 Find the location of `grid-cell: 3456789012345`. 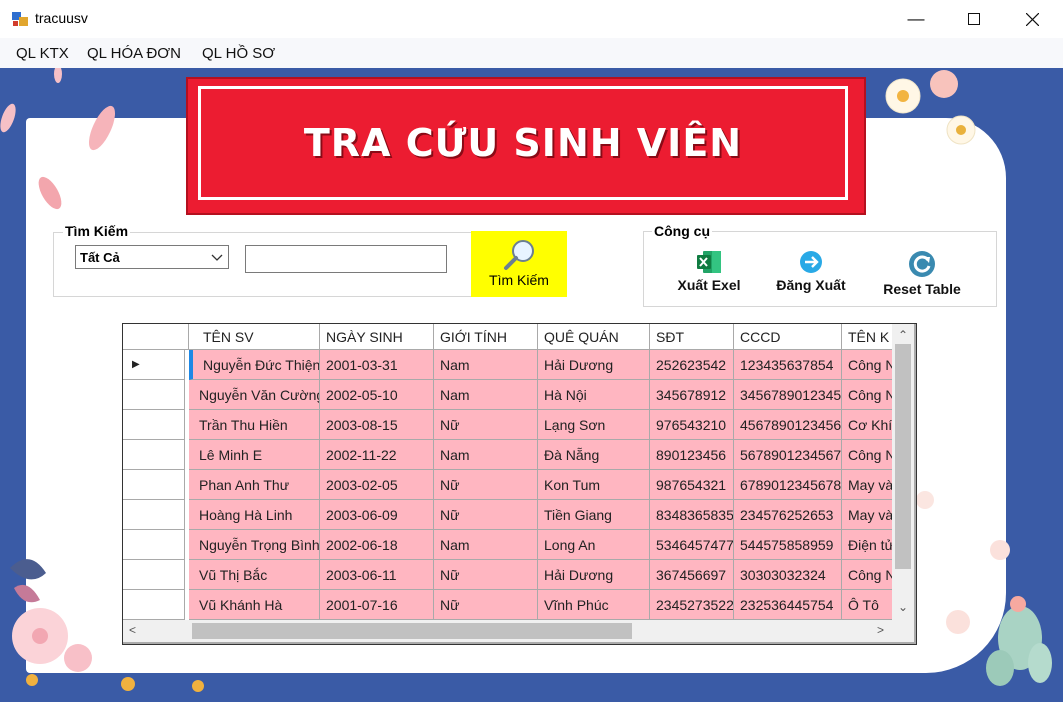

grid-cell: 3456789012345 is located at coordinates (788, 395).